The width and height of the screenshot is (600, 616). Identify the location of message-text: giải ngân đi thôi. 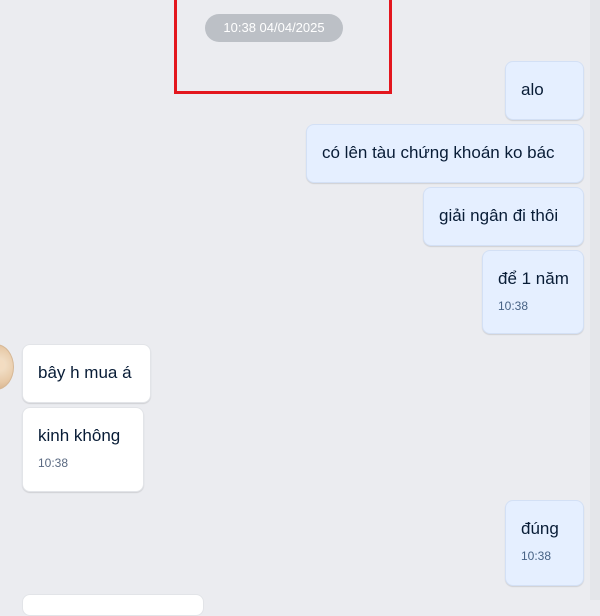
(499, 215).